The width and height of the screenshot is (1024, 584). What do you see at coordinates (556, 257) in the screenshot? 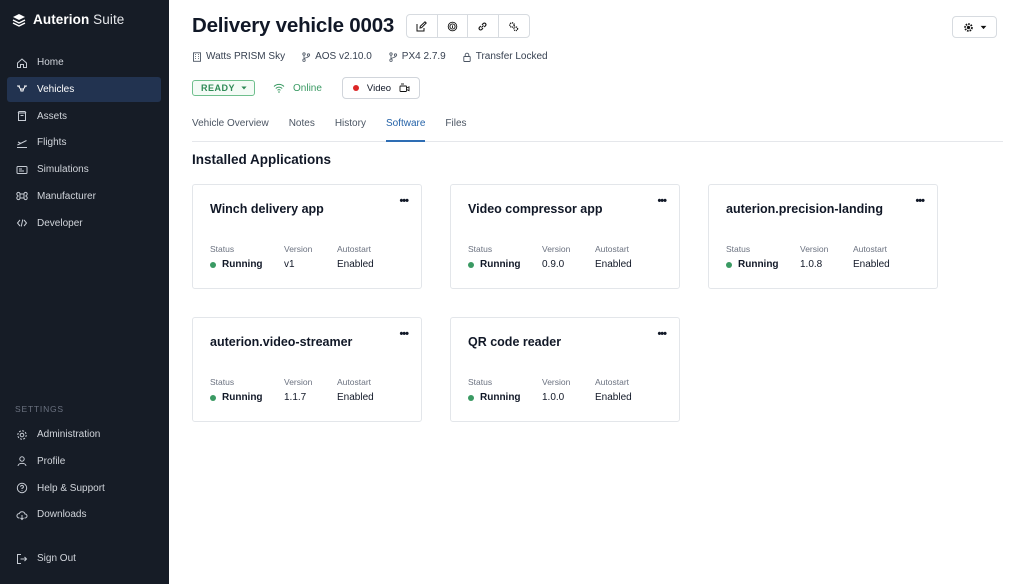
I see `app-version: Version 0.9.0` at bounding box center [556, 257].